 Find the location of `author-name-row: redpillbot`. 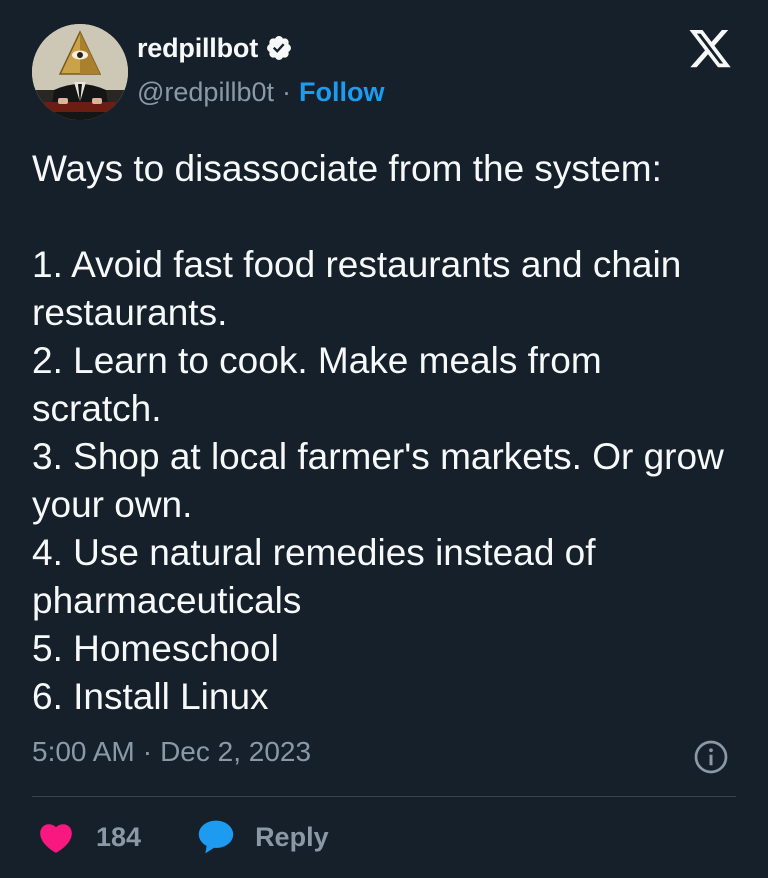

author-name-row: redpillbot is located at coordinates (215, 48).